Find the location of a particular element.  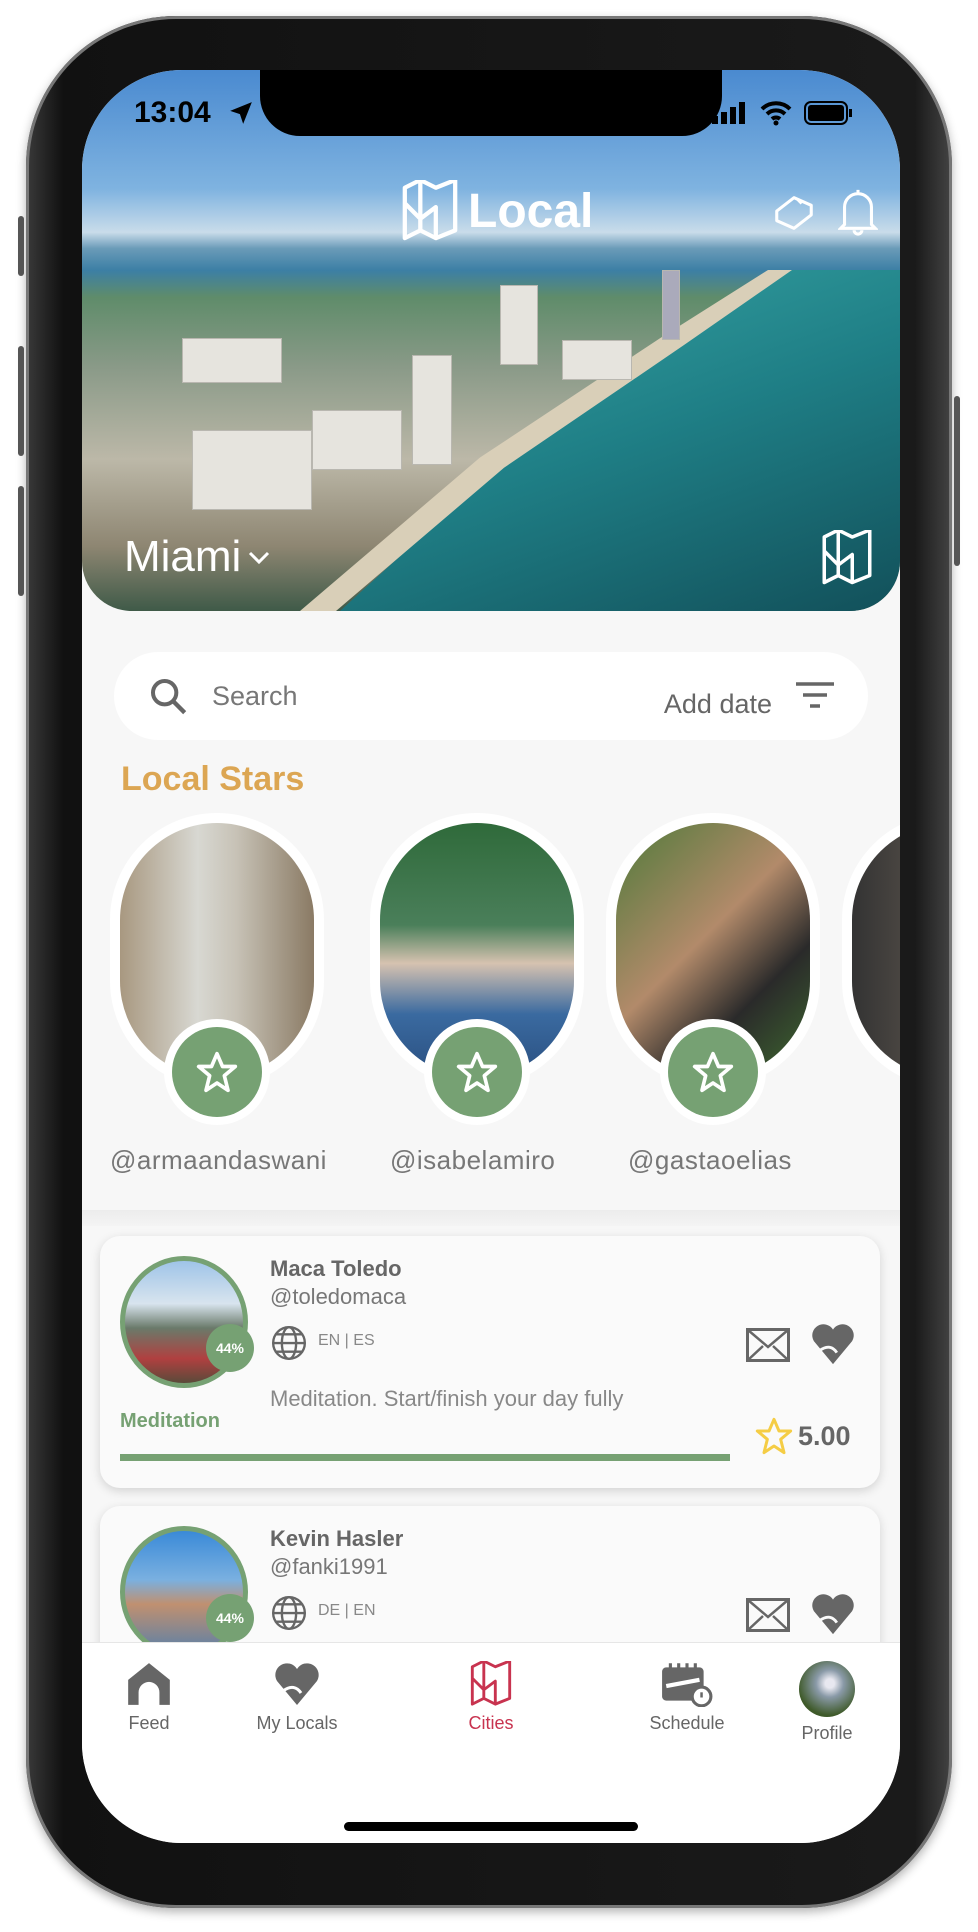

battery-icon is located at coordinates (828, 113).